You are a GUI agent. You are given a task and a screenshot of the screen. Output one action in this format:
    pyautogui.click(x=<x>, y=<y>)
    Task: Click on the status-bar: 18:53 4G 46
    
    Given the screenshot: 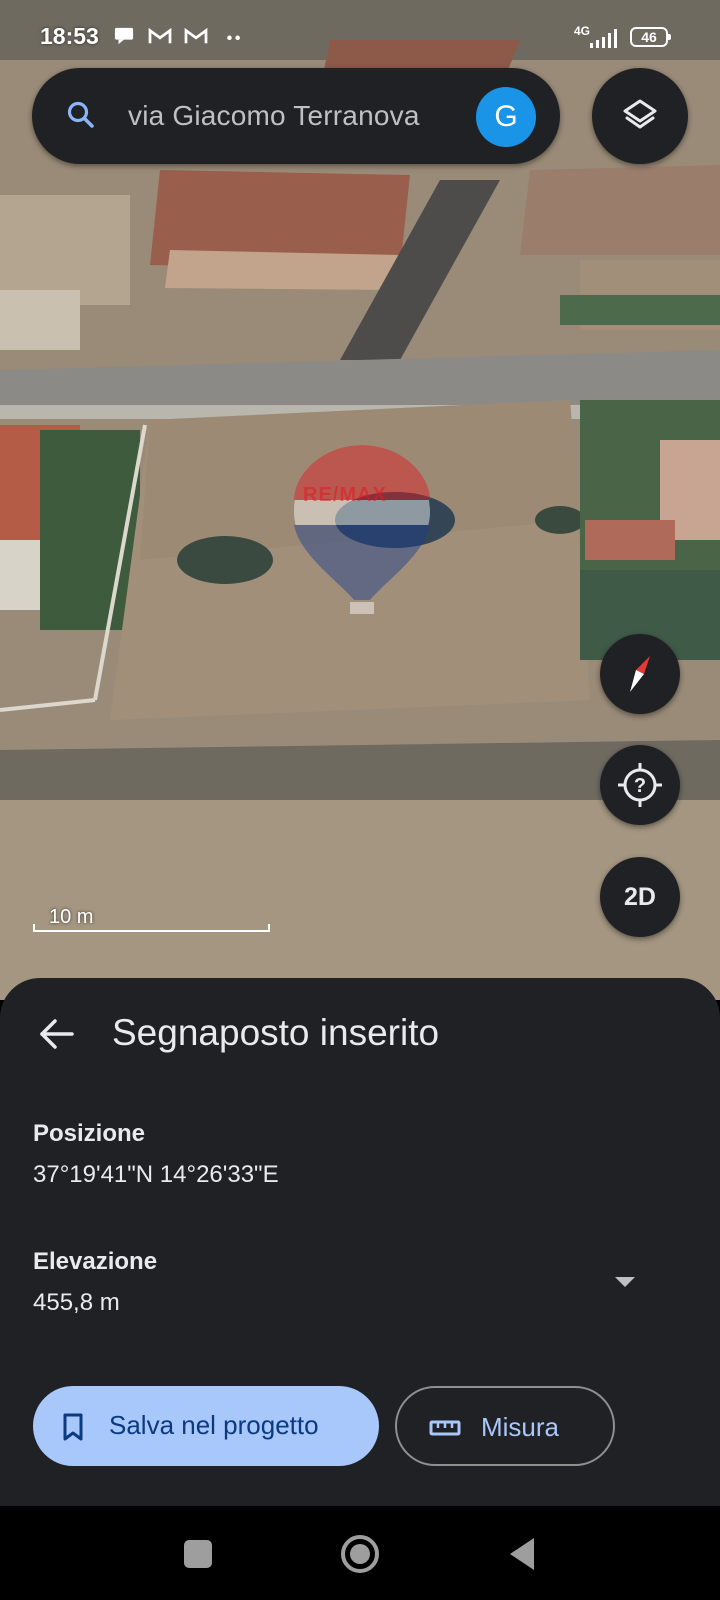 What is the action you would take?
    pyautogui.click(x=360, y=35)
    